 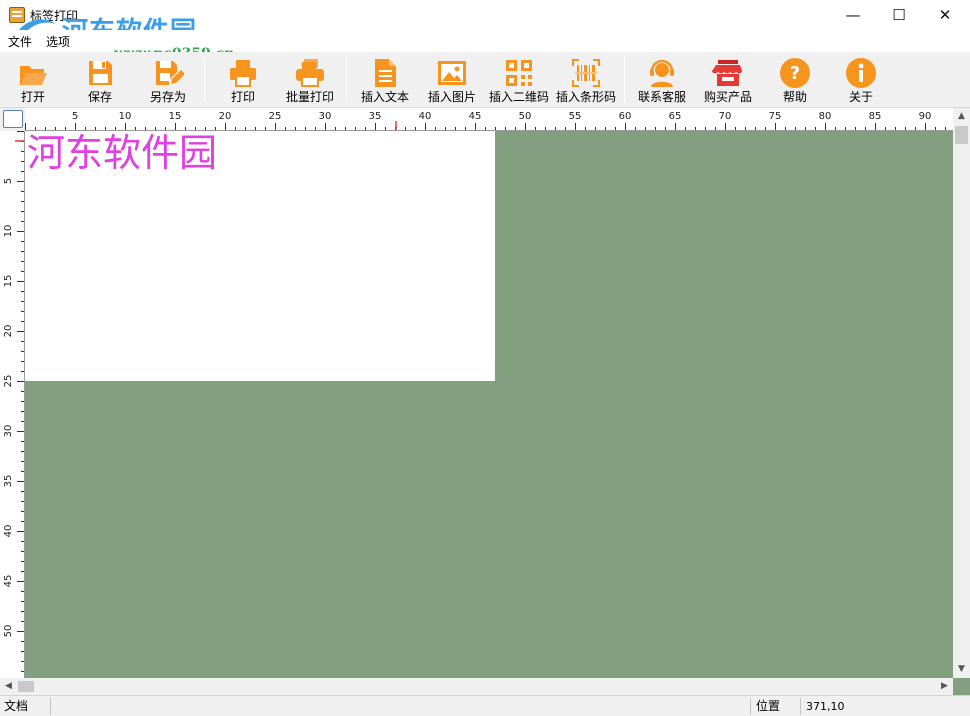 I want to click on ruler-corner-button, so click(x=13, y=119).